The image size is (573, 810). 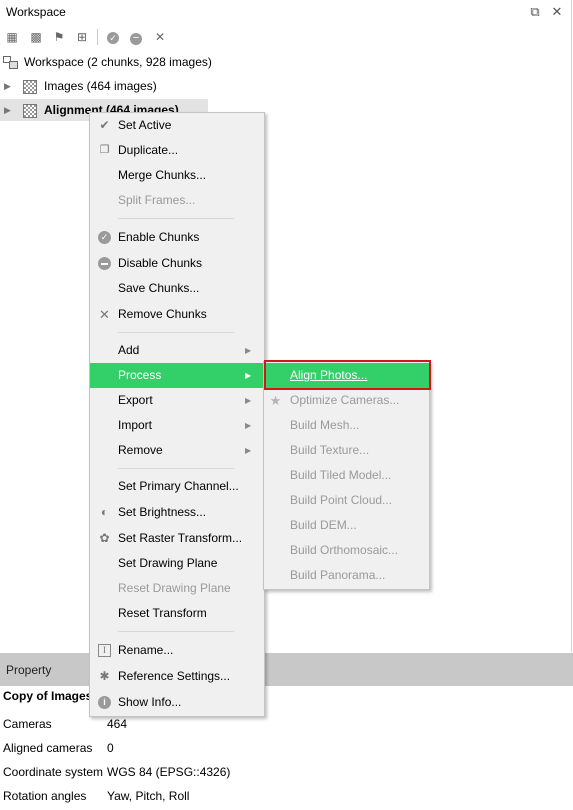 I want to click on menu-item-enable-chunks: ✓ Enable Chunks, so click(x=177, y=237).